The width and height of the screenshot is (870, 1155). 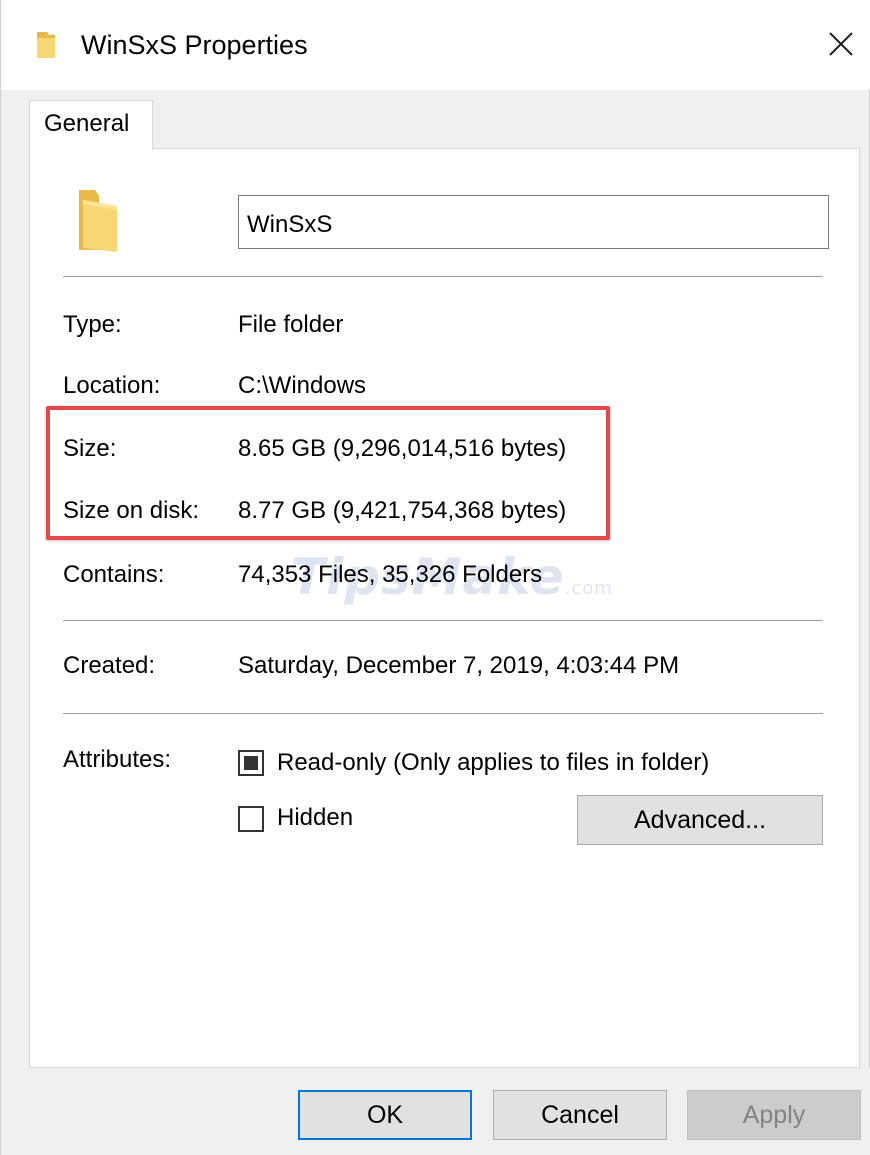 I want to click on ok-button: OK, so click(x=385, y=1115).